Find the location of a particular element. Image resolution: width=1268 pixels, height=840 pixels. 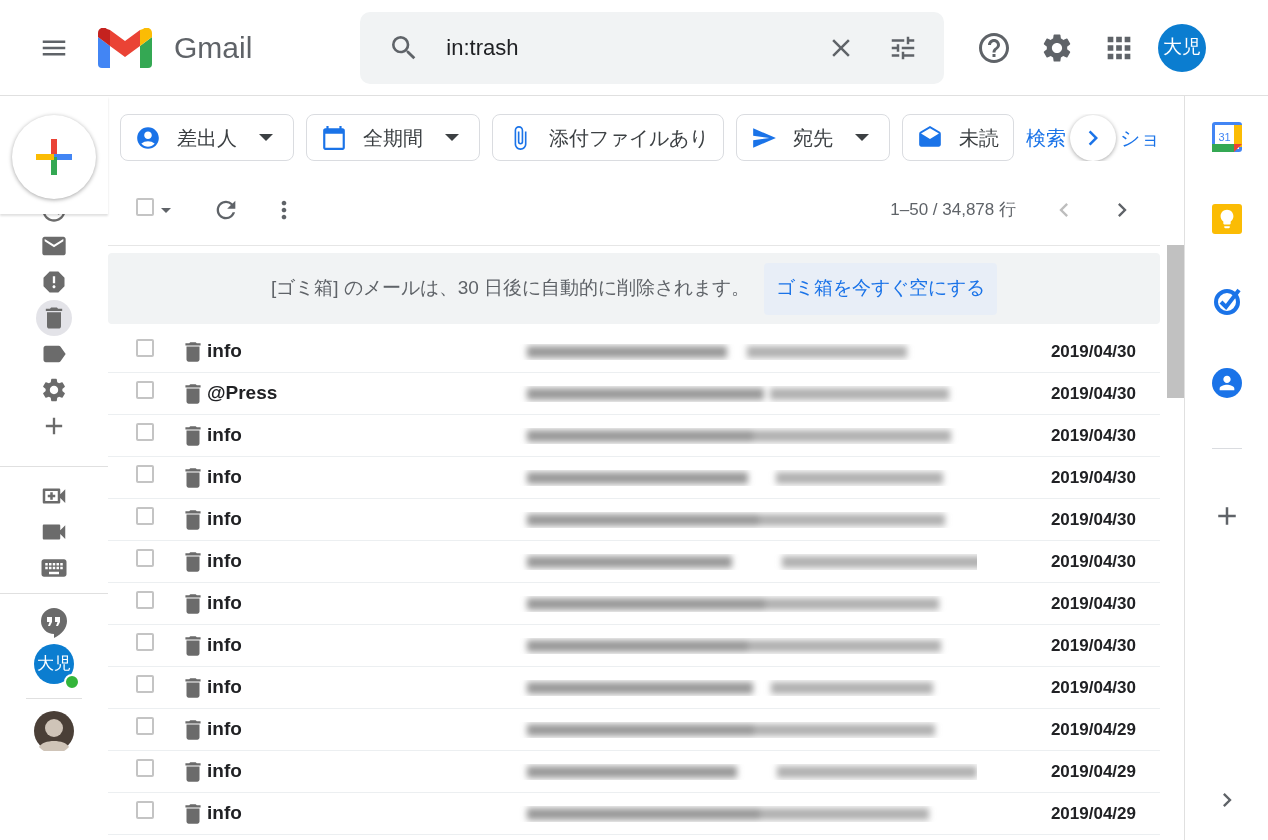

app-name: Gmail is located at coordinates (213, 48).